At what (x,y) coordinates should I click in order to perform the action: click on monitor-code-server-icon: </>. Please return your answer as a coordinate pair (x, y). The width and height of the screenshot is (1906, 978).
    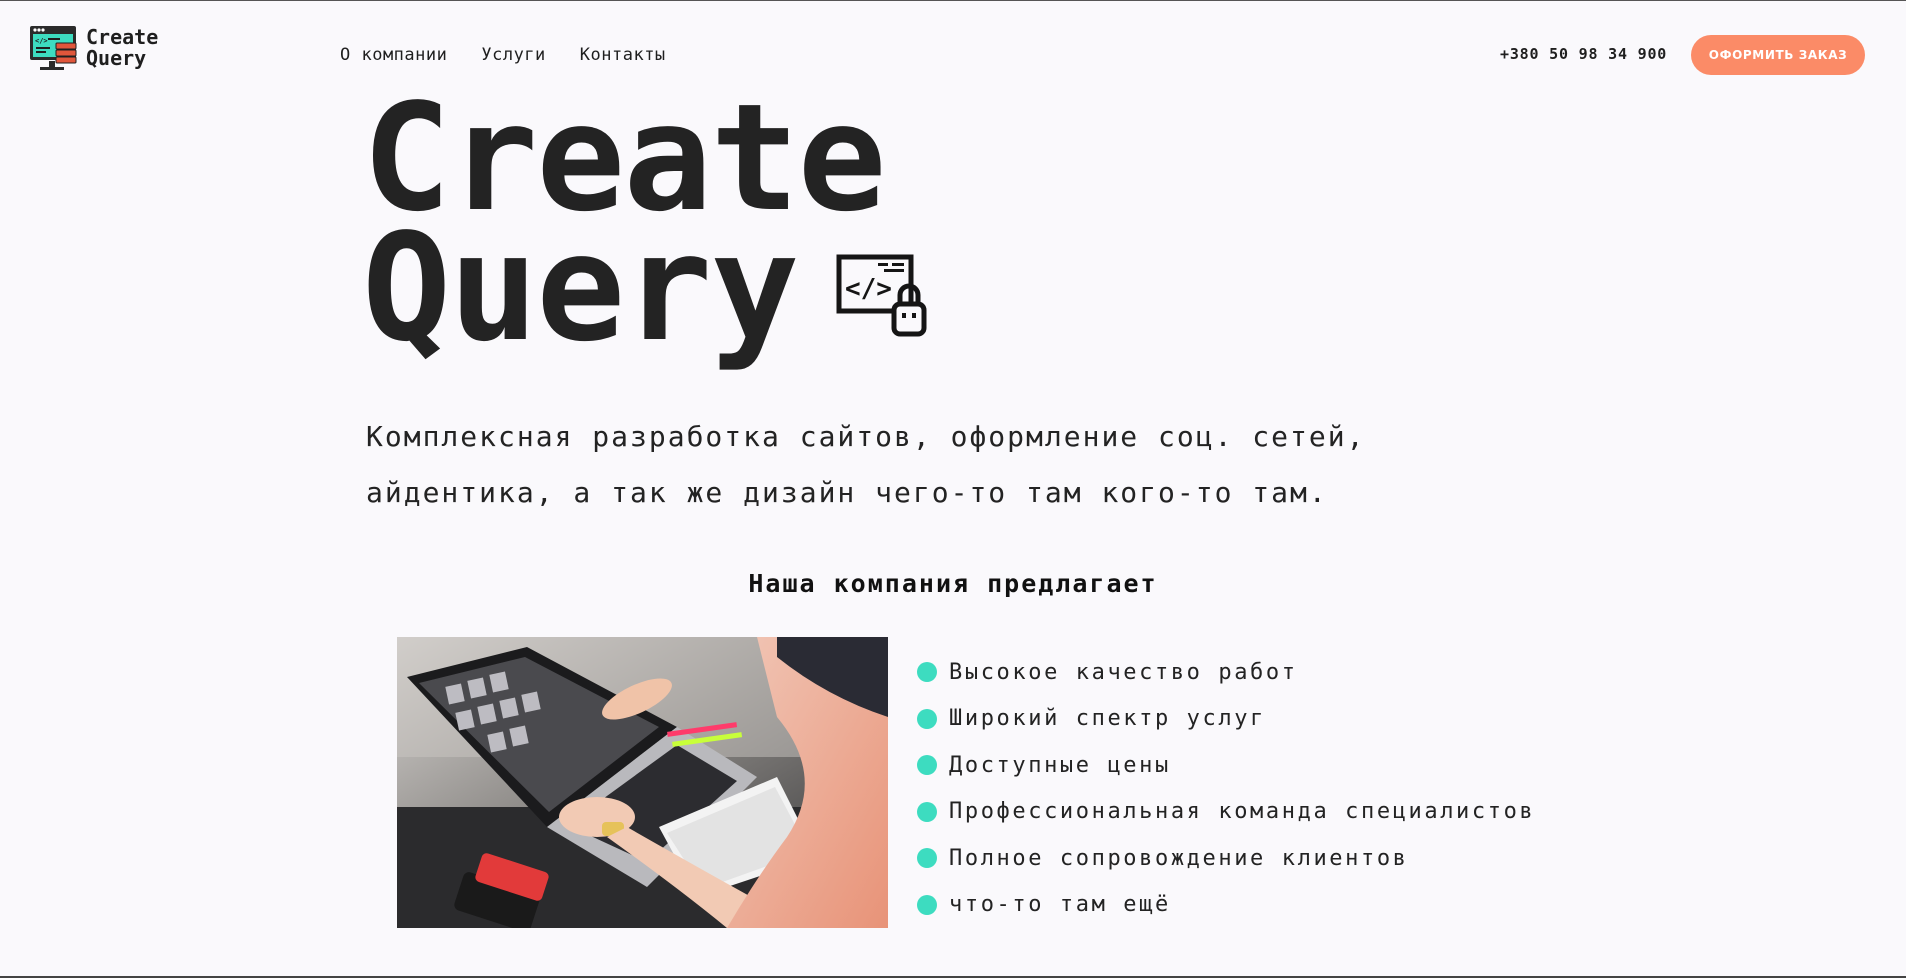
    Looking at the image, I should click on (53, 48).